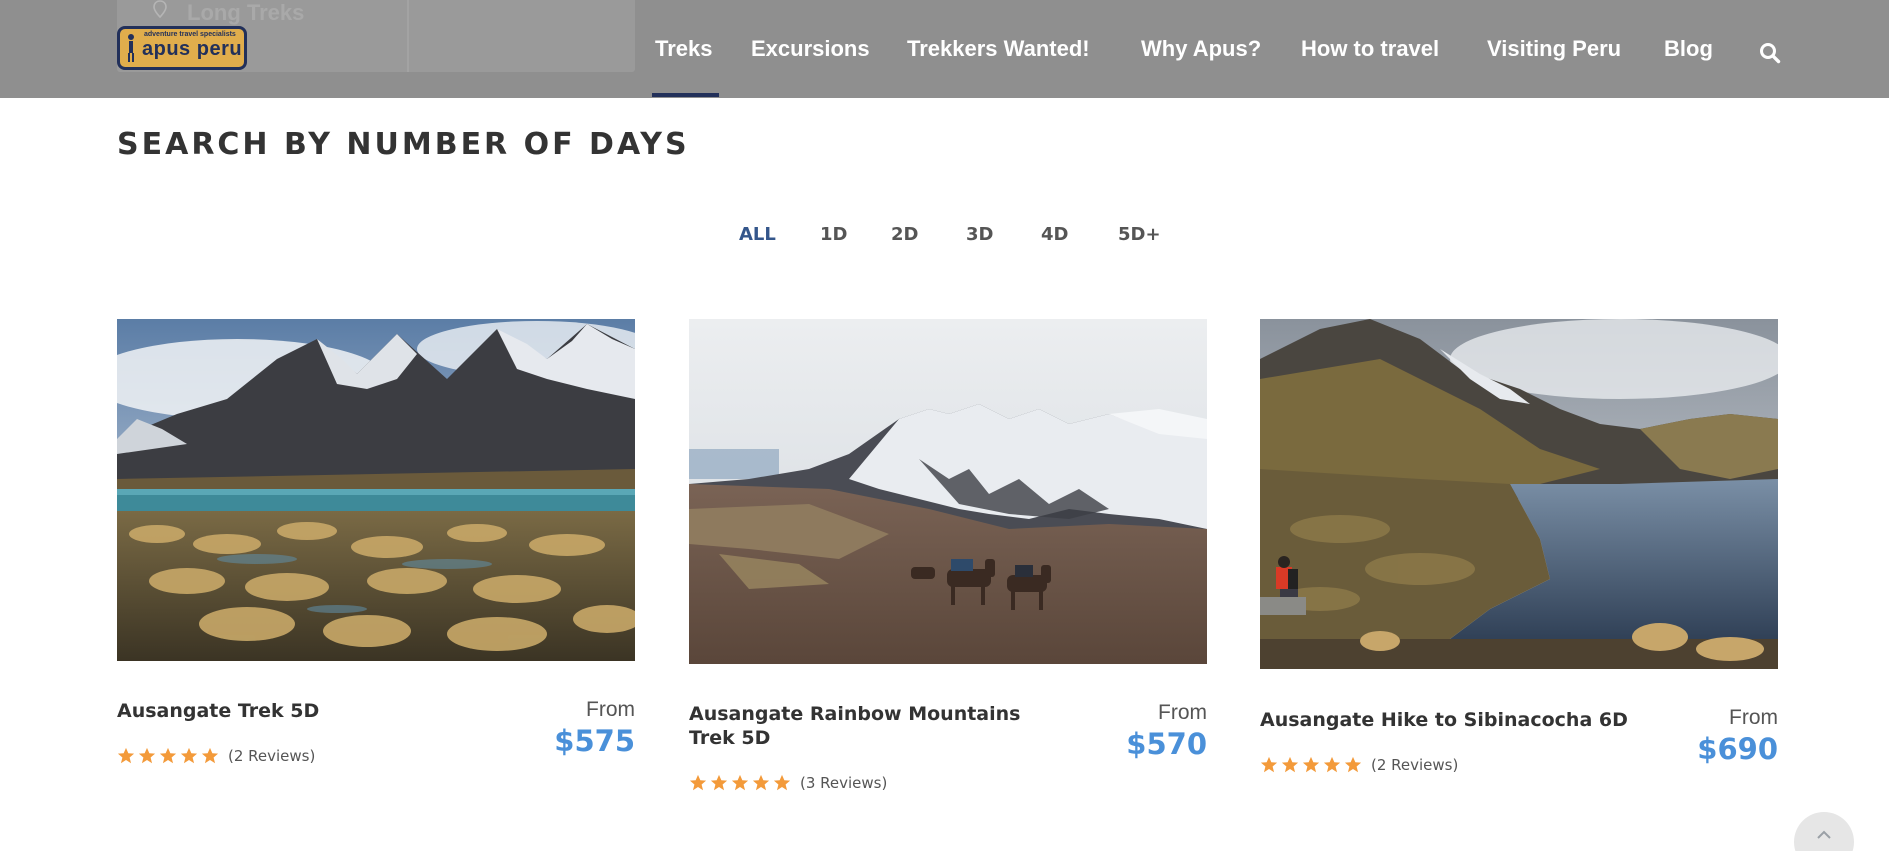  What do you see at coordinates (190, 34) in the screenshot?
I see `logo-tagline: adventure travel specialists` at bounding box center [190, 34].